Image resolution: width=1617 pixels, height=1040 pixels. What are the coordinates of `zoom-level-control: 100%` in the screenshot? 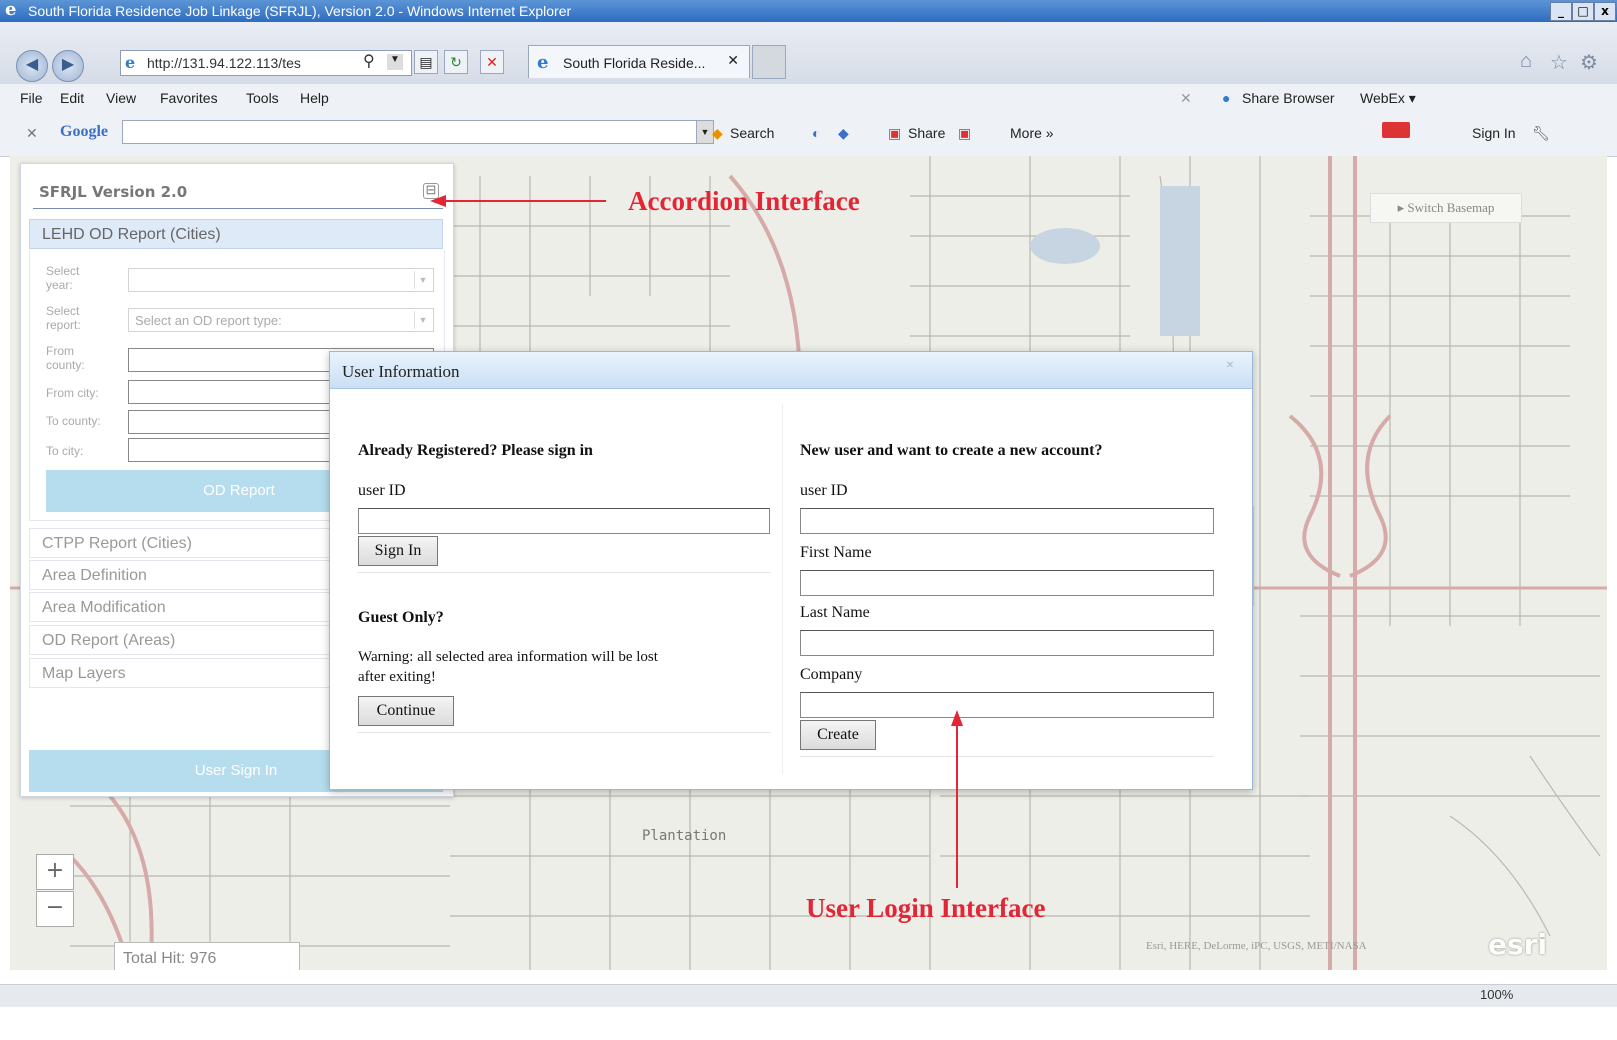 It's located at (1496, 994).